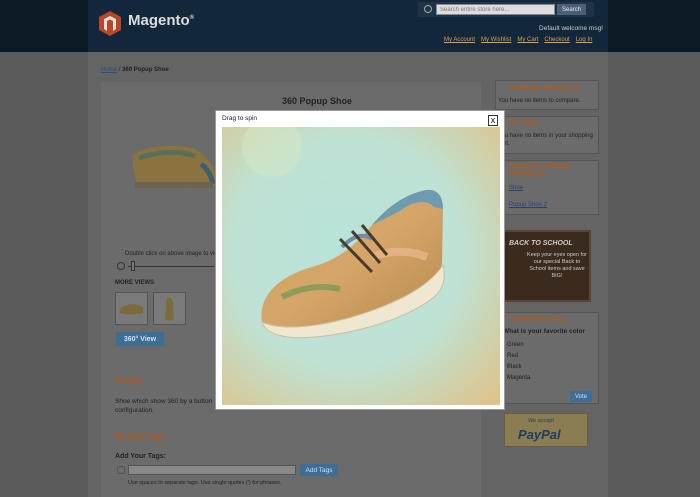  I want to click on zoom-slider-handle, so click(133, 266).